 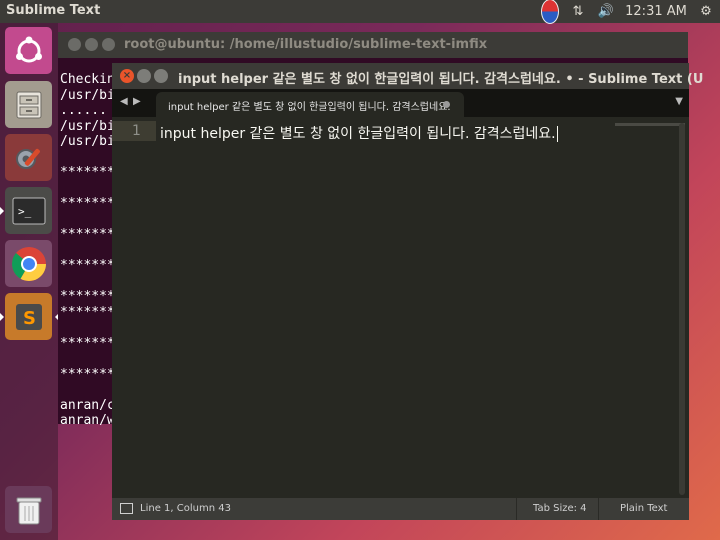 What do you see at coordinates (161, 76) in the screenshot?
I see `maximize-button` at bounding box center [161, 76].